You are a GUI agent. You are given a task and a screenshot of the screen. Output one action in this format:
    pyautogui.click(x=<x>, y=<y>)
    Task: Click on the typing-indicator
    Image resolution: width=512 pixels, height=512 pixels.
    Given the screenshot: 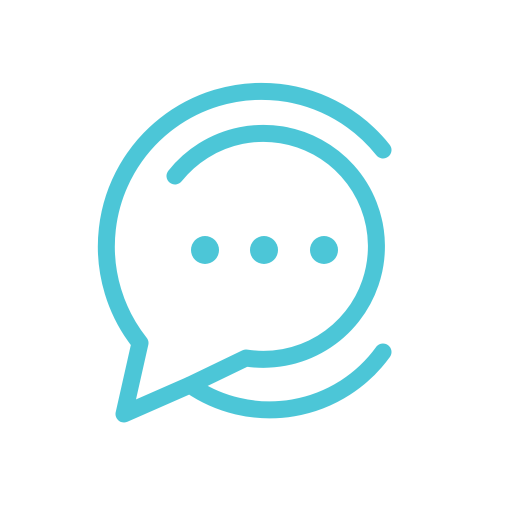 What is the action you would take?
    pyautogui.click(x=264, y=250)
    